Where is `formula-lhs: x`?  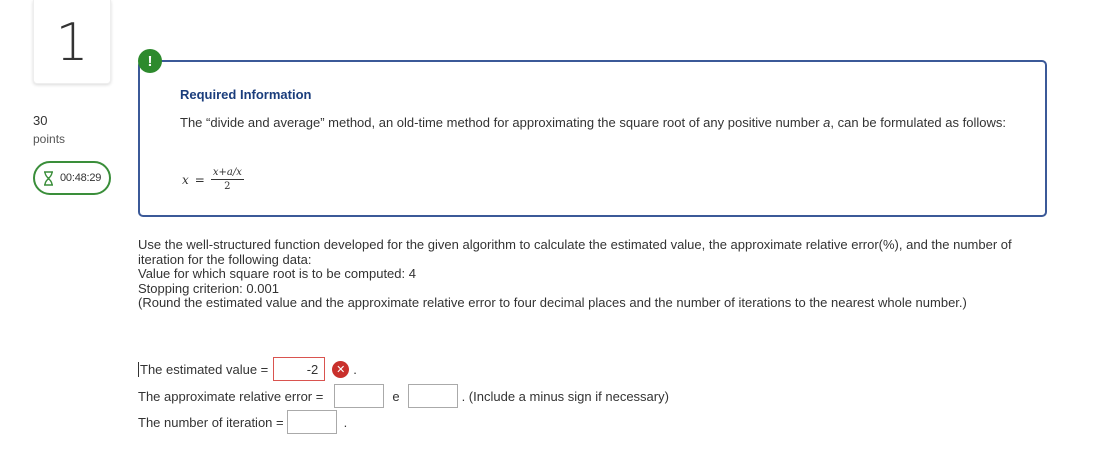
formula-lhs: x is located at coordinates (185, 179).